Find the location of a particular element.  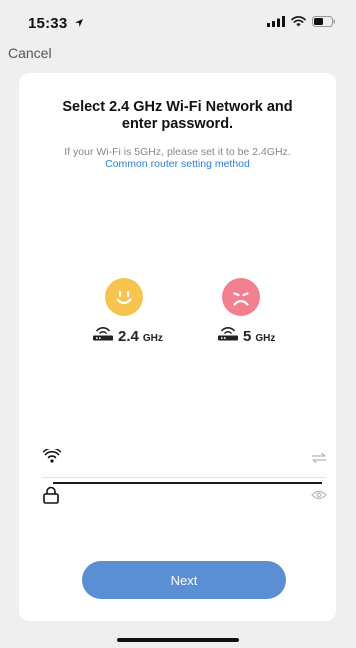

band-5-value: 5 is located at coordinates (247, 336).